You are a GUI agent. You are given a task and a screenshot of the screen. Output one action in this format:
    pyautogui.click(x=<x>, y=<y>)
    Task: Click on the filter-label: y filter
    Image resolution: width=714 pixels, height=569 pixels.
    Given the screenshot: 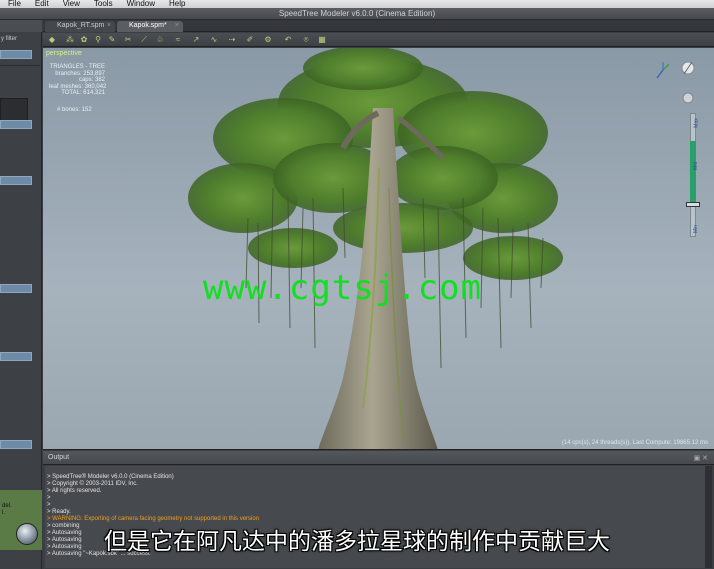 What is the action you would take?
    pyautogui.click(x=21, y=39)
    